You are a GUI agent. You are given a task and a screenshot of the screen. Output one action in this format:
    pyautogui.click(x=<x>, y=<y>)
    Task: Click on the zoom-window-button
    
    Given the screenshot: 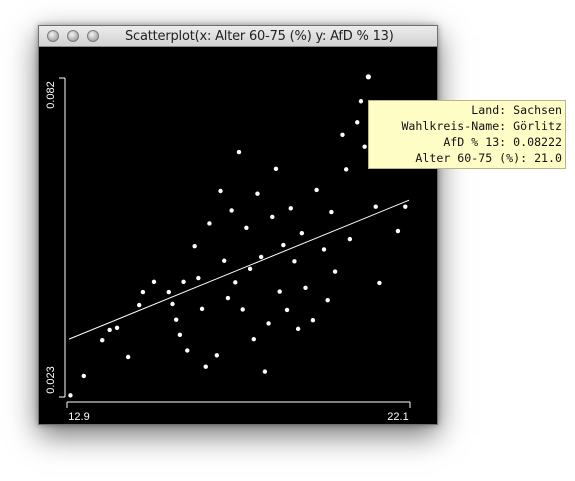 What is the action you would take?
    pyautogui.click(x=93, y=36)
    